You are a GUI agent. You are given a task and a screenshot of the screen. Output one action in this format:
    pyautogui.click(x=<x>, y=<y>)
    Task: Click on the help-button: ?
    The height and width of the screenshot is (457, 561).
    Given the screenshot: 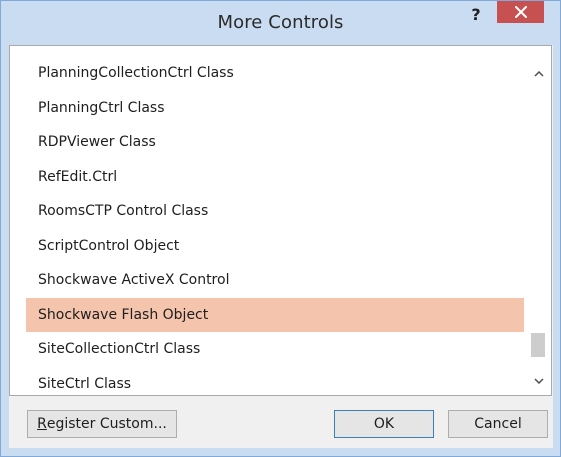 What is the action you would take?
    pyautogui.click(x=476, y=15)
    